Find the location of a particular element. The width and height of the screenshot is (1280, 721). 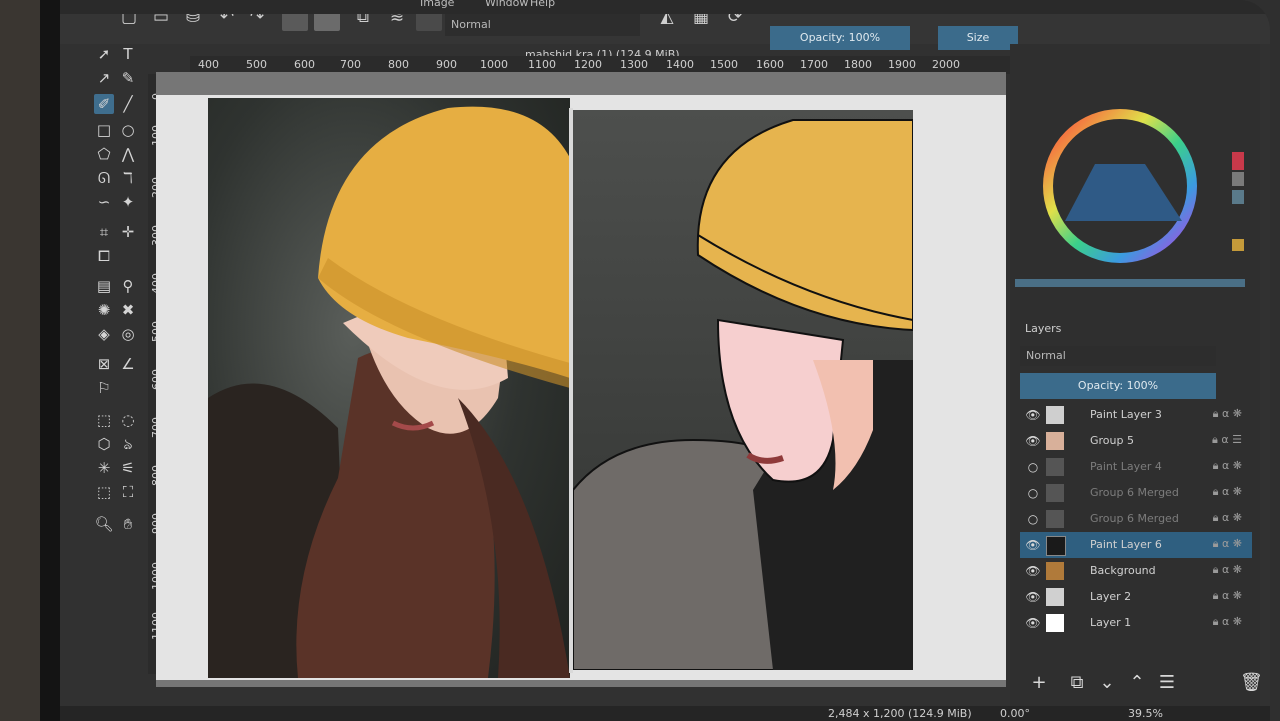

layer-name: Group 5 is located at coordinates (1112, 440).